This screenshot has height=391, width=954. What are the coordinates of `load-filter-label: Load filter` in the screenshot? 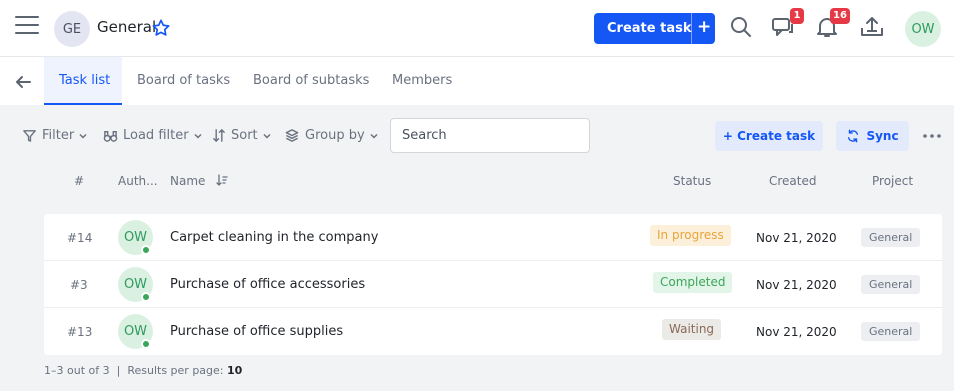 It's located at (156, 135).